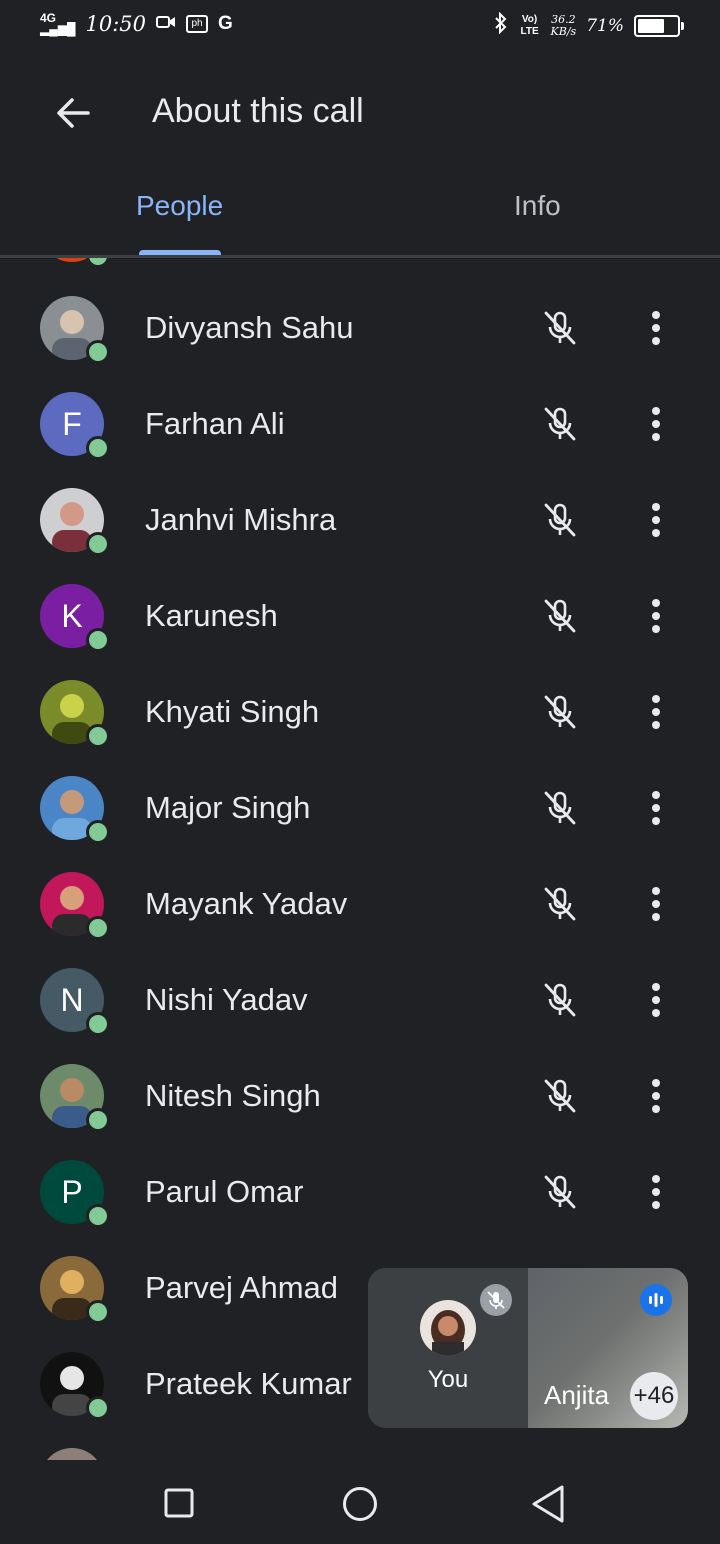 Image resolution: width=720 pixels, height=1544 pixels. Describe the element at coordinates (360, 1112) in the screenshot. I see `participant-row: Nitesh Singh` at that location.